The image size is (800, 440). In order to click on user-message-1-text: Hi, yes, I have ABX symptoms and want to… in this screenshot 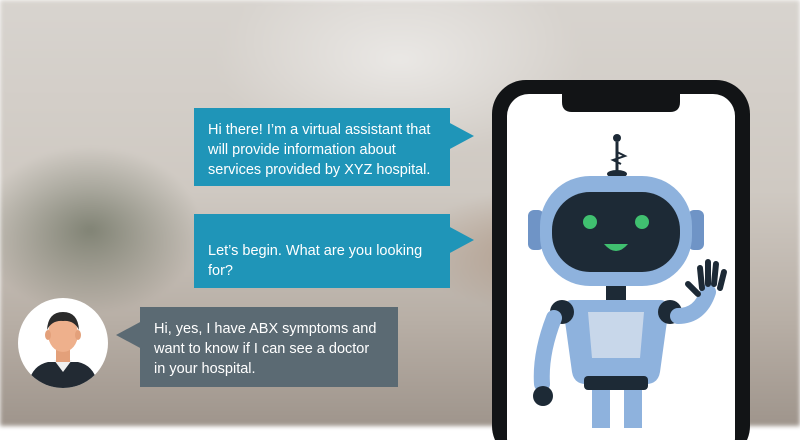, I will do `click(265, 349)`.